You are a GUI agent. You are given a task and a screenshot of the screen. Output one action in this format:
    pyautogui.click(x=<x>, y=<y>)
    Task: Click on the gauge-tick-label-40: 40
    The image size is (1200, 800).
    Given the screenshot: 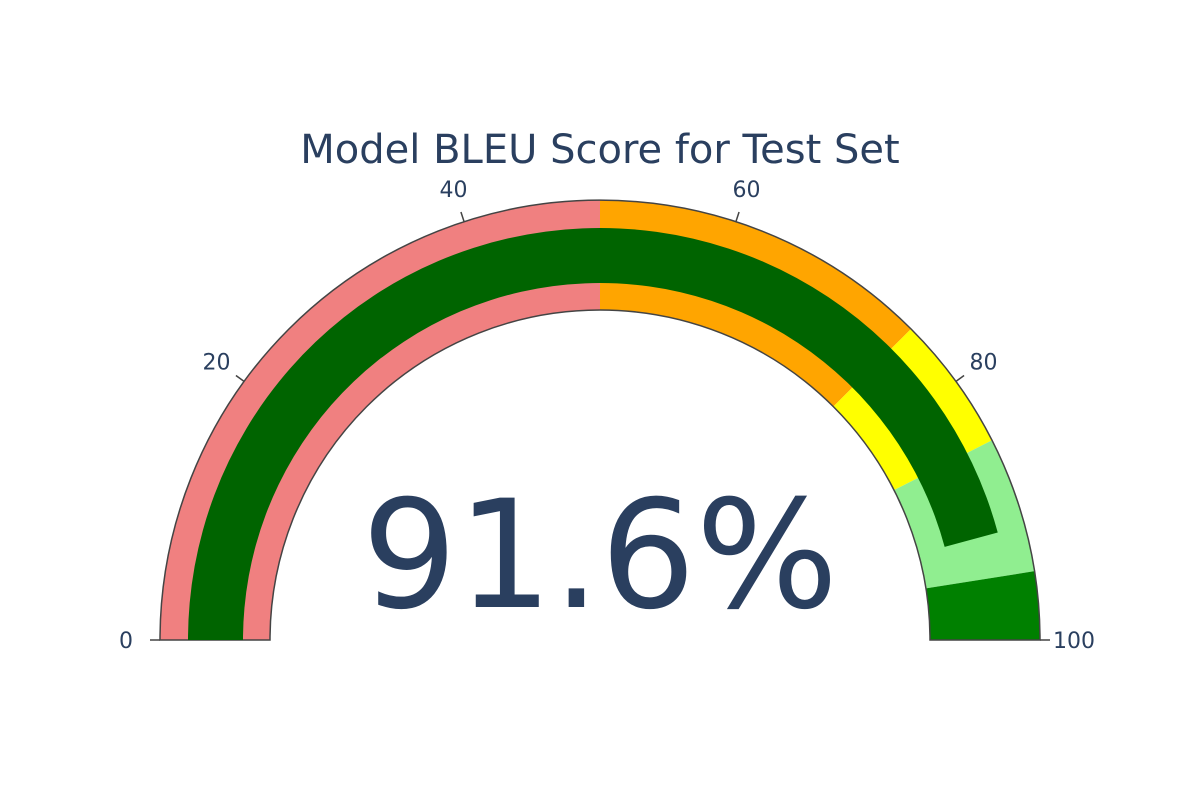 What is the action you would take?
    pyautogui.click(x=454, y=190)
    